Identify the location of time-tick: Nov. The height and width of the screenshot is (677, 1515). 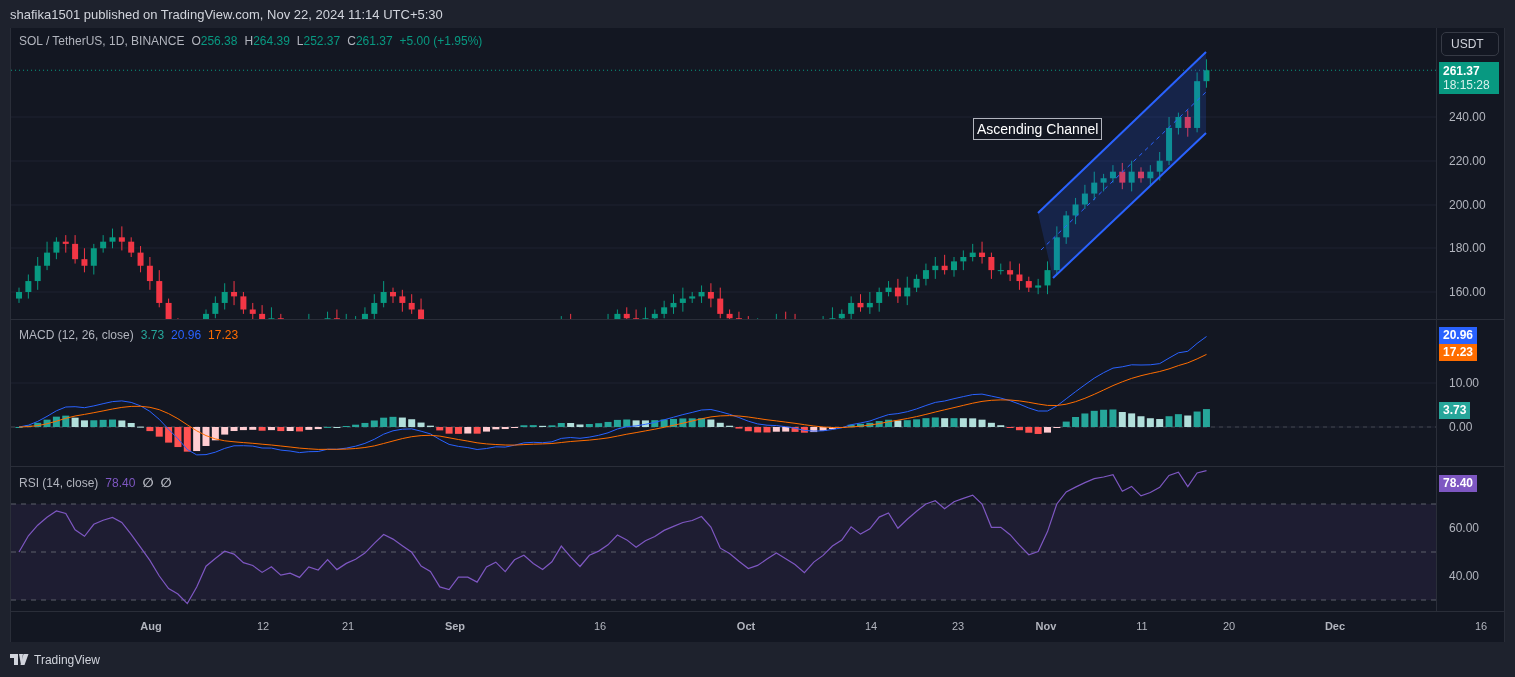
(1046, 626).